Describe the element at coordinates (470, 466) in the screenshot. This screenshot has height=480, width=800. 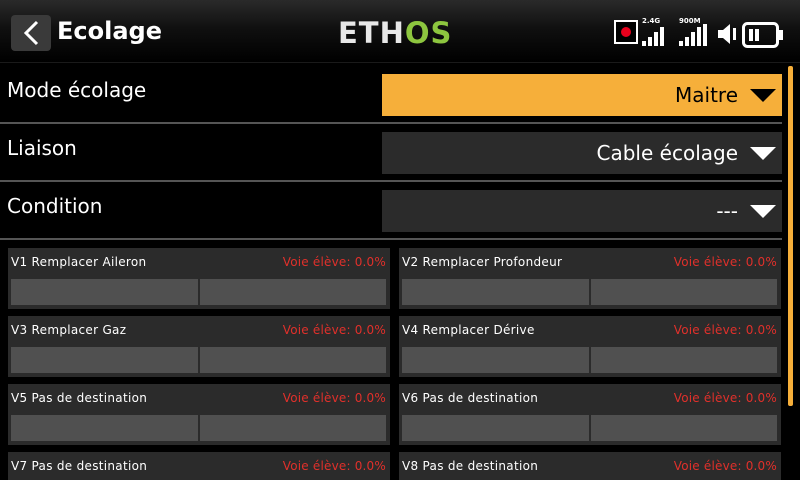
I see `channel-name: V8 Pas de destination` at that location.